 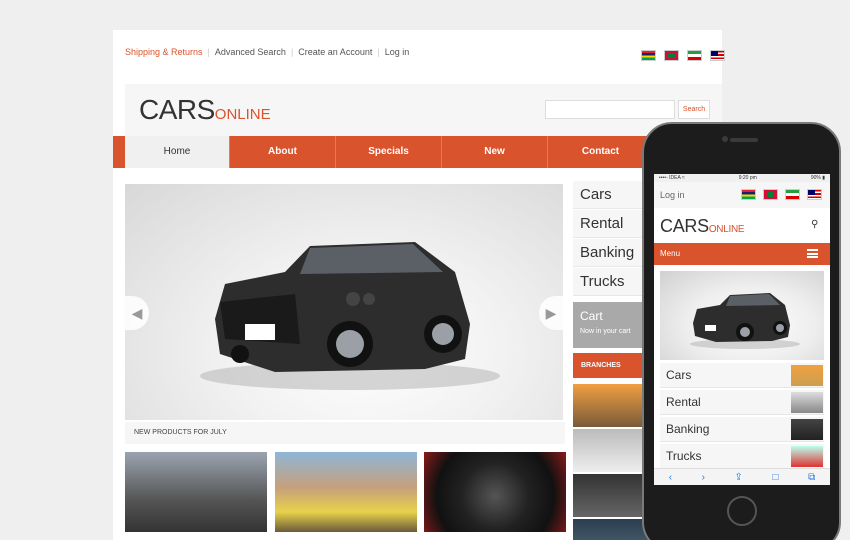 I want to click on mobile-category-rental: Rental, so click(x=742, y=402).